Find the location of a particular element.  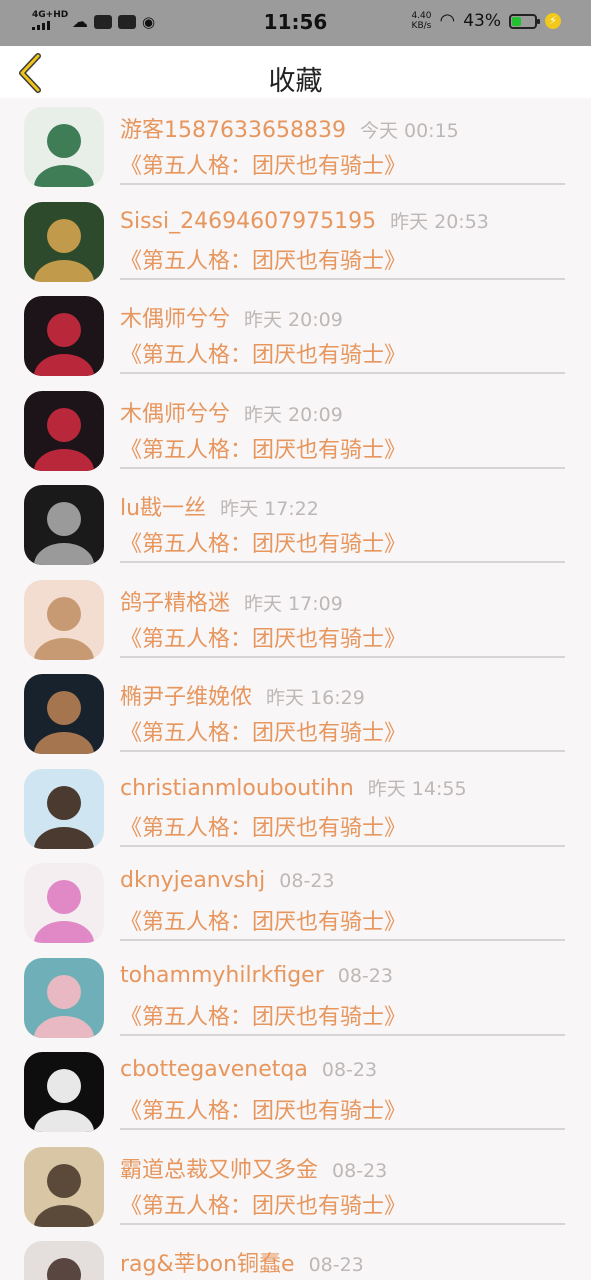

user-name: 椭尹子维娩侬 is located at coordinates (186, 697).